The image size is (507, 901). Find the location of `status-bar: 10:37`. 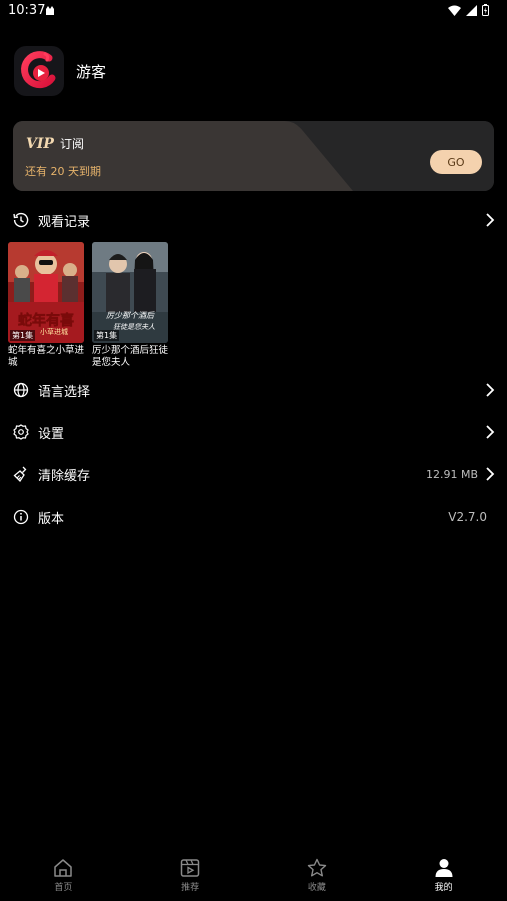

status-bar: 10:37 is located at coordinates (253, 11).